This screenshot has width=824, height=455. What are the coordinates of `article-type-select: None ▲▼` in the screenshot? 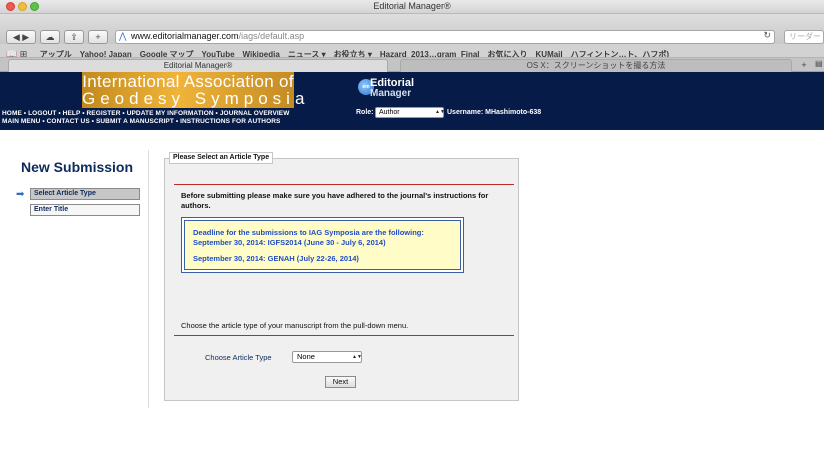 It's located at (327, 357).